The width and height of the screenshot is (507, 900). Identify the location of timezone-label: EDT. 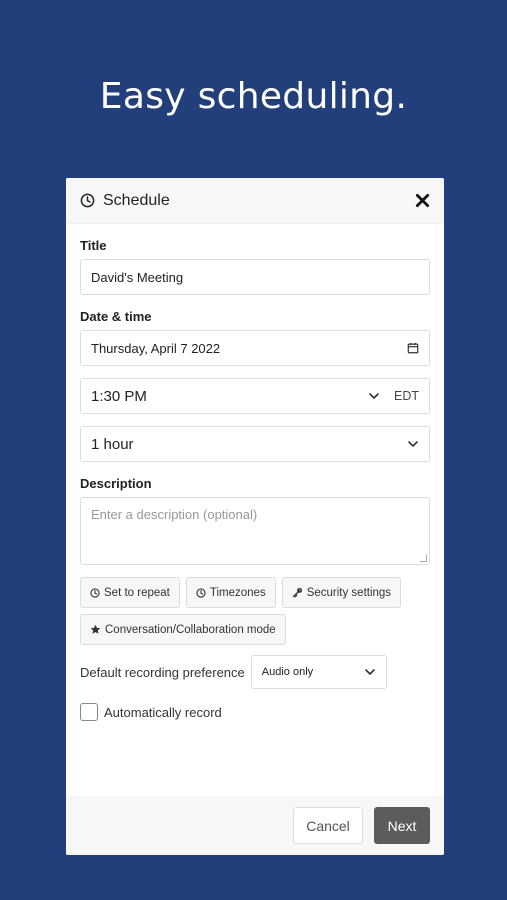
(406, 396).